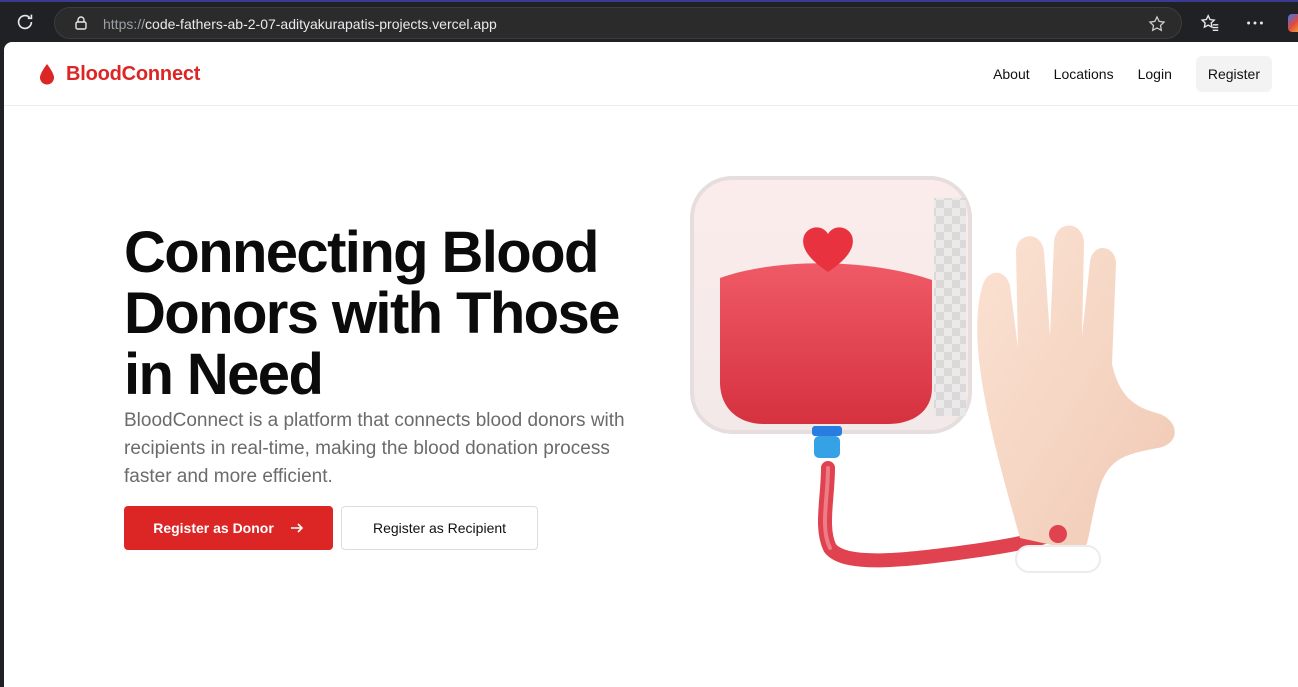 The height and width of the screenshot is (687, 1298). What do you see at coordinates (1084, 74) in the screenshot?
I see `nav-link-locations: Locations` at bounding box center [1084, 74].